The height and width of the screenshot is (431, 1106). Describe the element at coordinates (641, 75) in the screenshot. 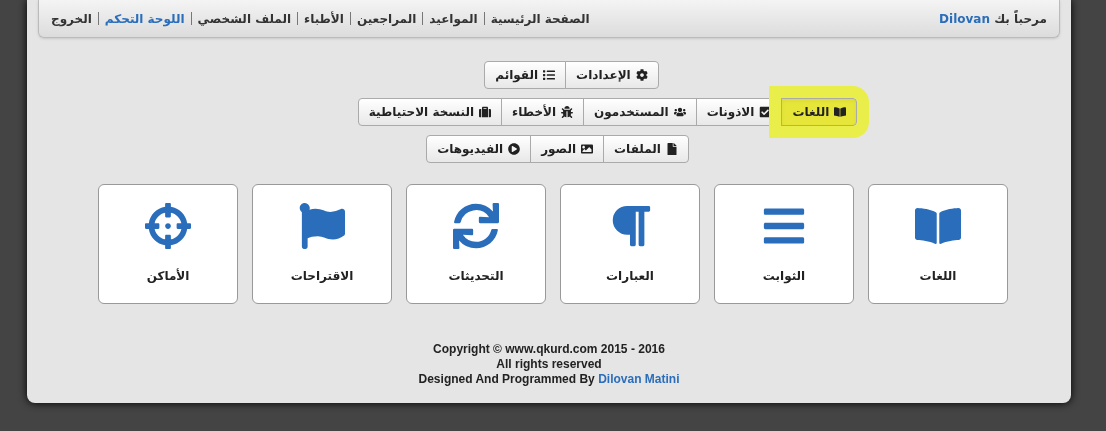

I see `gear-icon` at that location.